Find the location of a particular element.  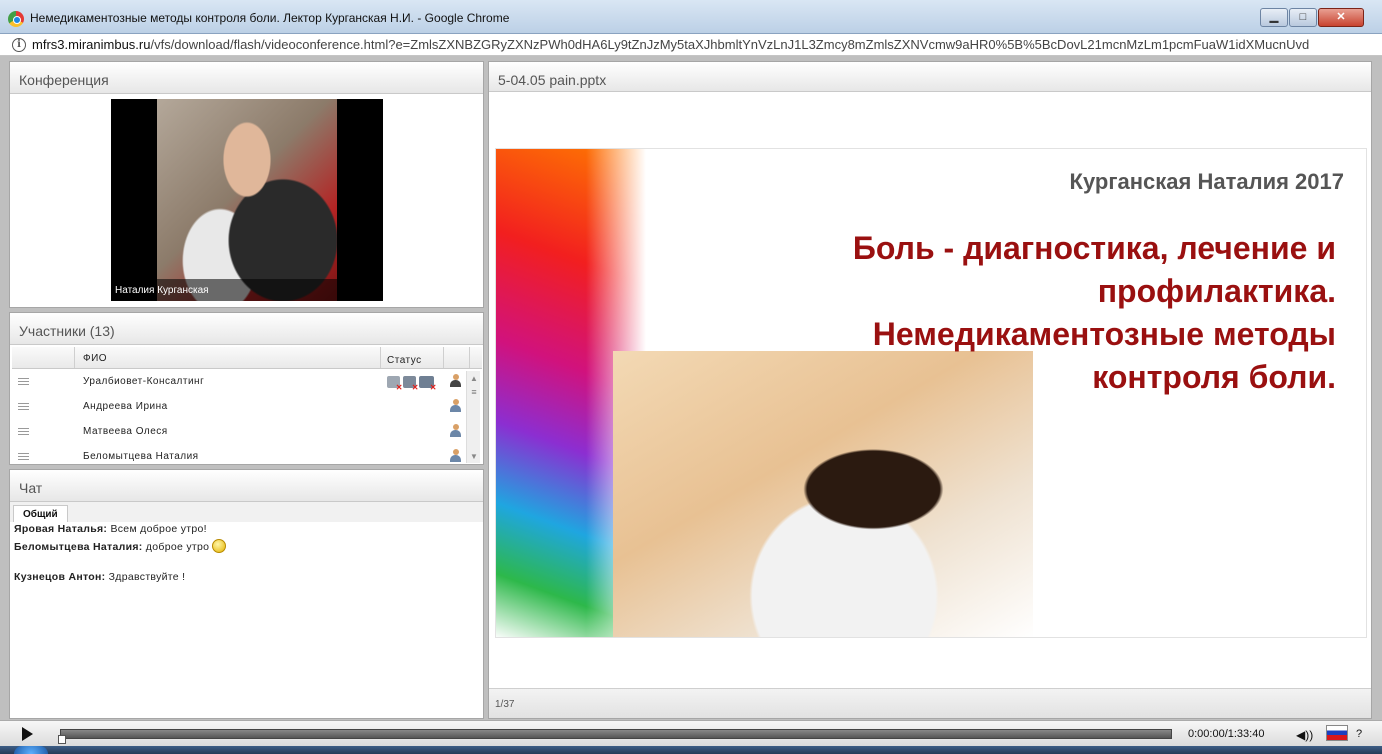

column-name: ФИО is located at coordinates (228, 357).